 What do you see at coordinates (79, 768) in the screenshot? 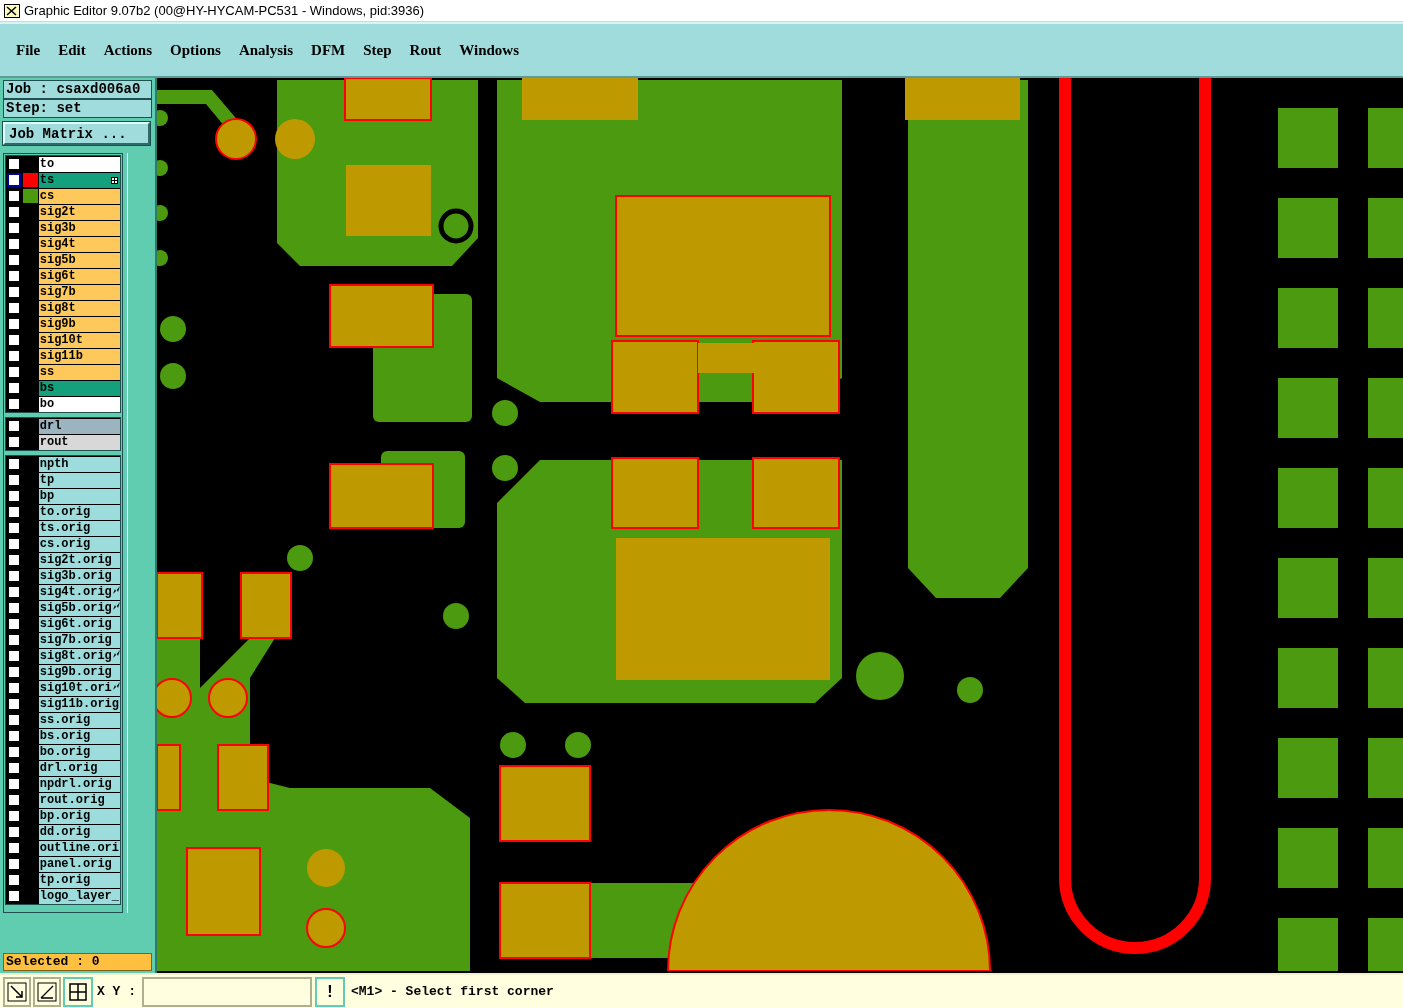
I see `layer-name: drl.orig` at bounding box center [79, 768].